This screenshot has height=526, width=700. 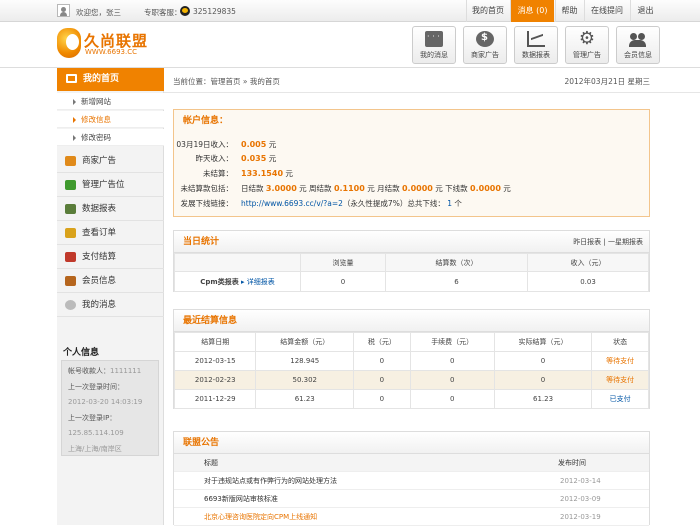 I want to click on recent-settlement-title: 最近结算信息, so click(x=411, y=321).